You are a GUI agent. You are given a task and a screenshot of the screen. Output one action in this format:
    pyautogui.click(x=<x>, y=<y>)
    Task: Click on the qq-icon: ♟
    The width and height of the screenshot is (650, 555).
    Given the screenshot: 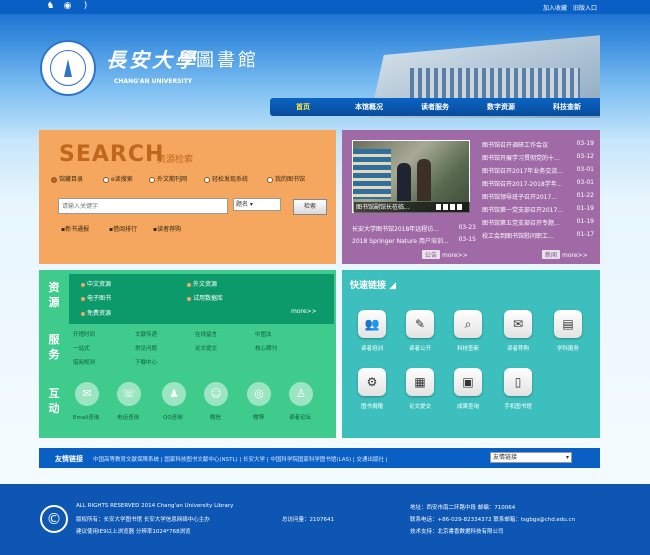 What is the action you would take?
    pyautogui.click(x=174, y=394)
    